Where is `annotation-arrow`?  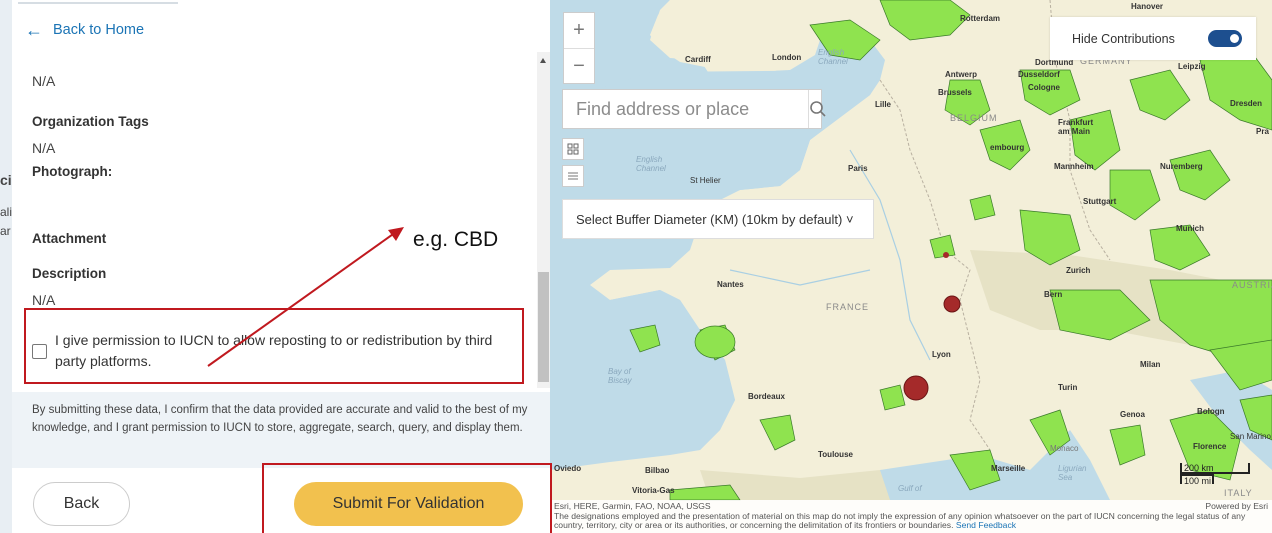
annotation-arrow is located at coordinates (305, 297).